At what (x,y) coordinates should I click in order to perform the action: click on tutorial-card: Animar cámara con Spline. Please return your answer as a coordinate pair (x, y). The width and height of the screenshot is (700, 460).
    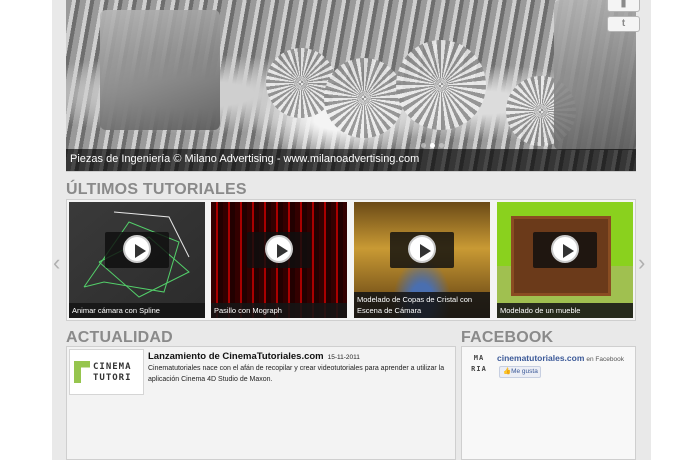
    Looking at the image, I should click on (137, 260).